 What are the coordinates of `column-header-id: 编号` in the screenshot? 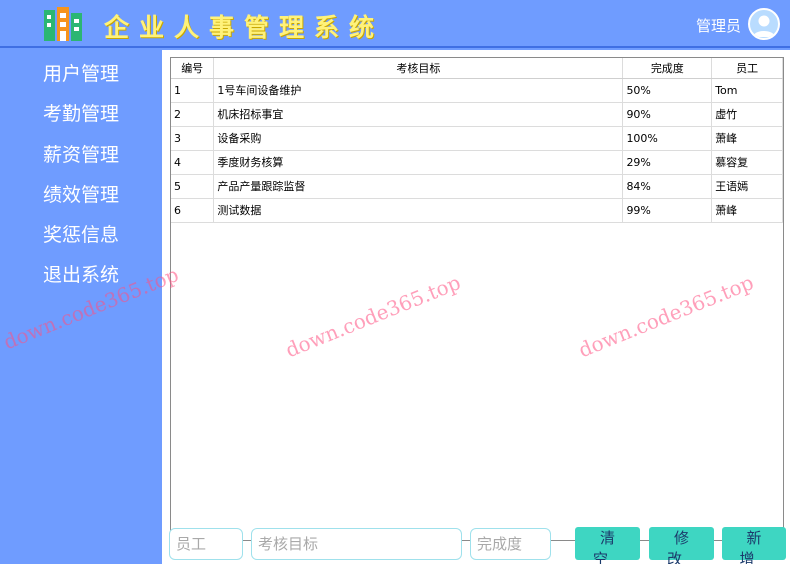 It's located at (193, 68).